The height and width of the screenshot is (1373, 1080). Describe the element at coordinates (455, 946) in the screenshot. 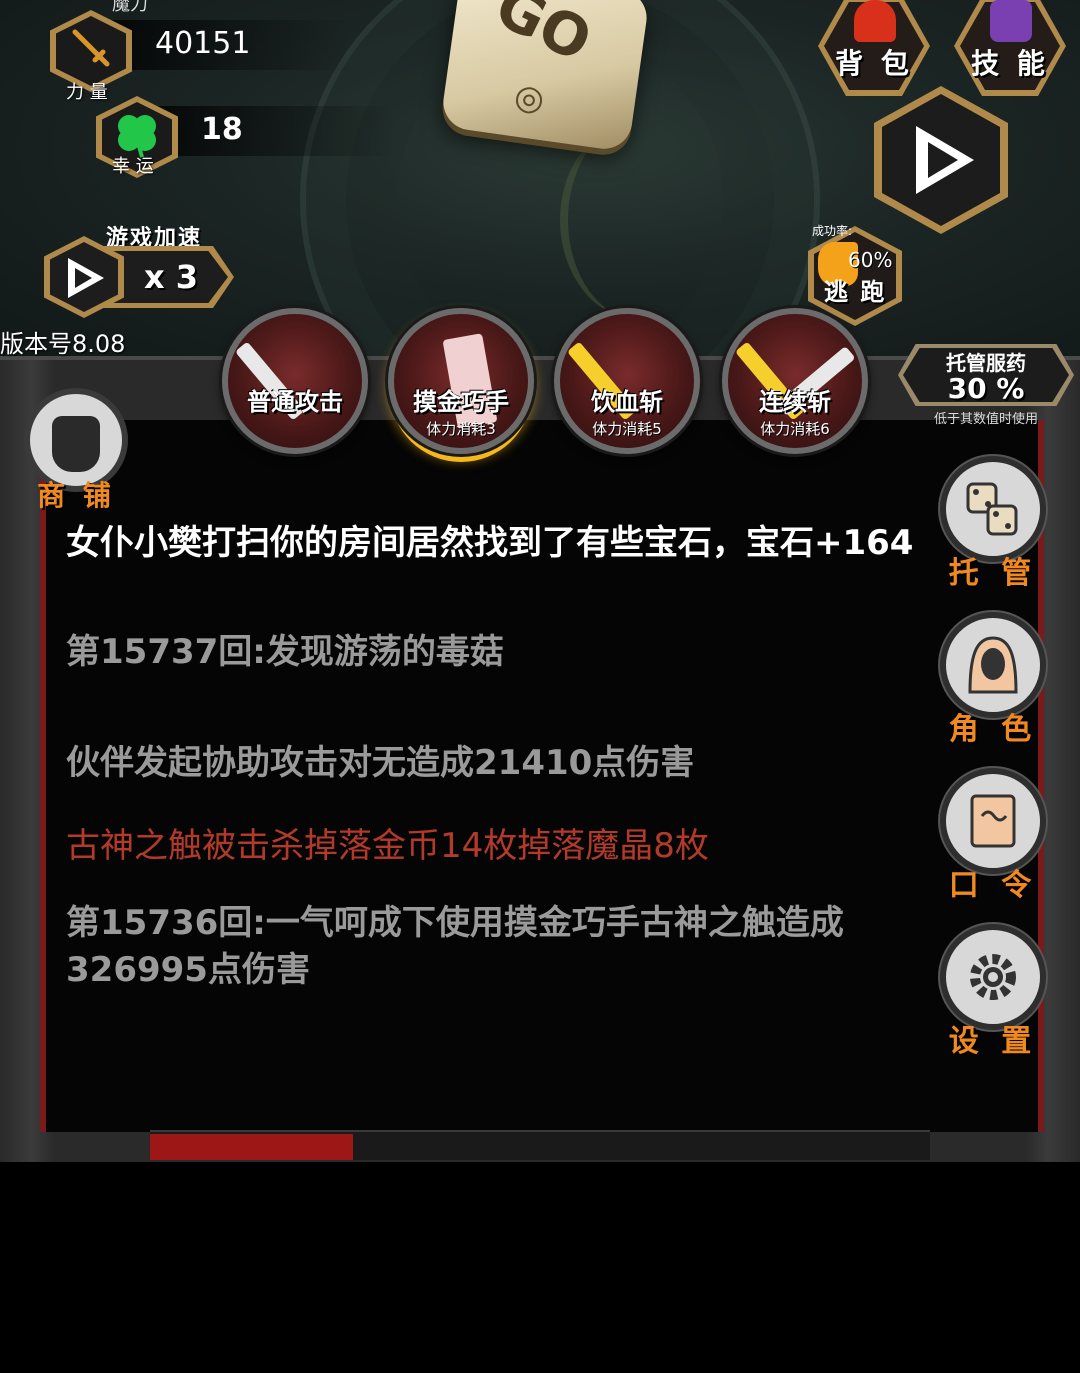

I see `log-entry: 第15736回:一气呵成下使用摸金巧手古神之触造成326995点伤害` at that location.